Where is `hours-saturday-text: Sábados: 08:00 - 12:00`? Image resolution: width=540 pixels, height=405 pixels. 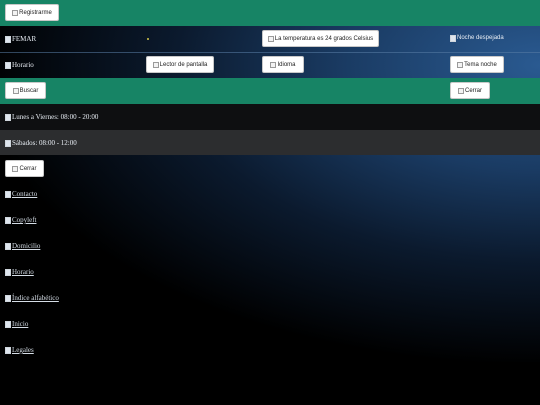
hours-saturday-text: Sábados: 08:00 - 12:00 is located at coordinates (44, 143).